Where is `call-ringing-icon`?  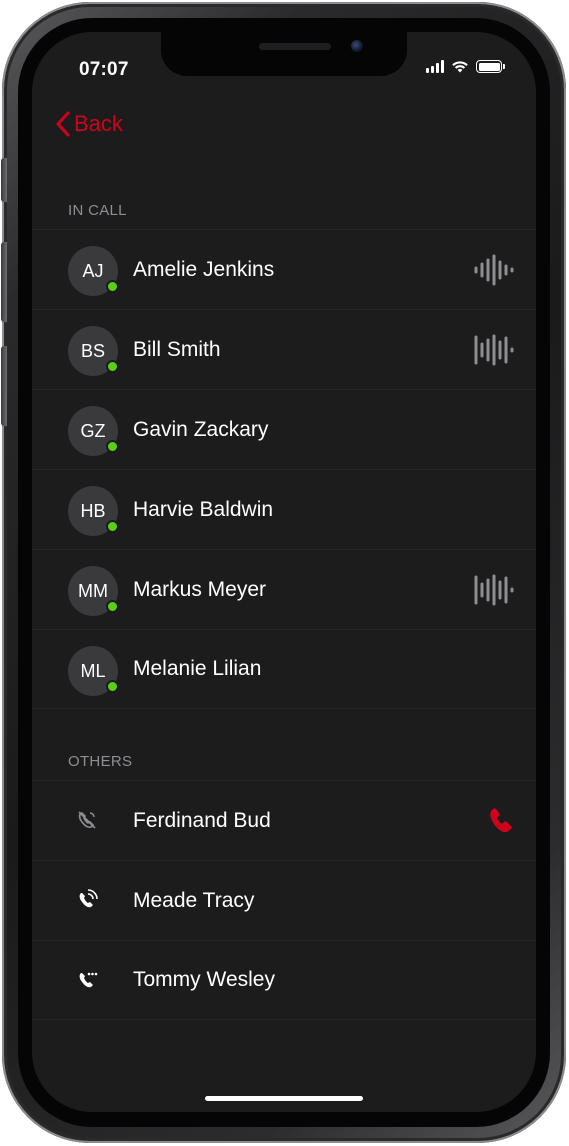
call-ringing-icon is located at coordinates (88, 898).